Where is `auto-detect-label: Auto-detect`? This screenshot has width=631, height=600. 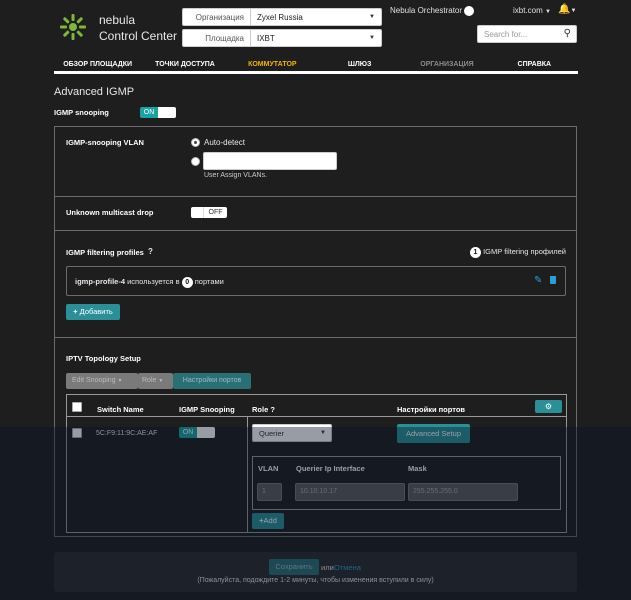
auto-detect-label: Auto-detect is located at coordinates (224, 142).